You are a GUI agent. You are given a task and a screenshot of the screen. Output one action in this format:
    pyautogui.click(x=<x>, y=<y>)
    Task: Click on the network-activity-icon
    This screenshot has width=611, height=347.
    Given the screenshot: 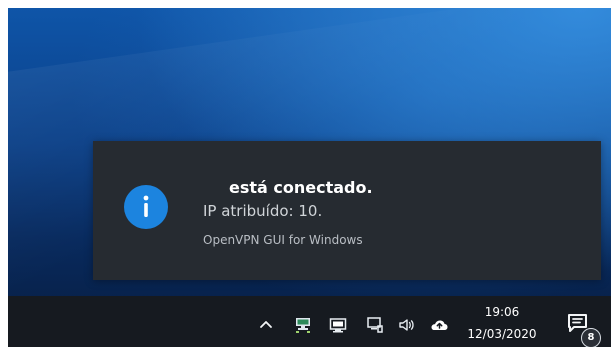 What is the action you would take?
    pyautogui.click(x=303, y=325)
    